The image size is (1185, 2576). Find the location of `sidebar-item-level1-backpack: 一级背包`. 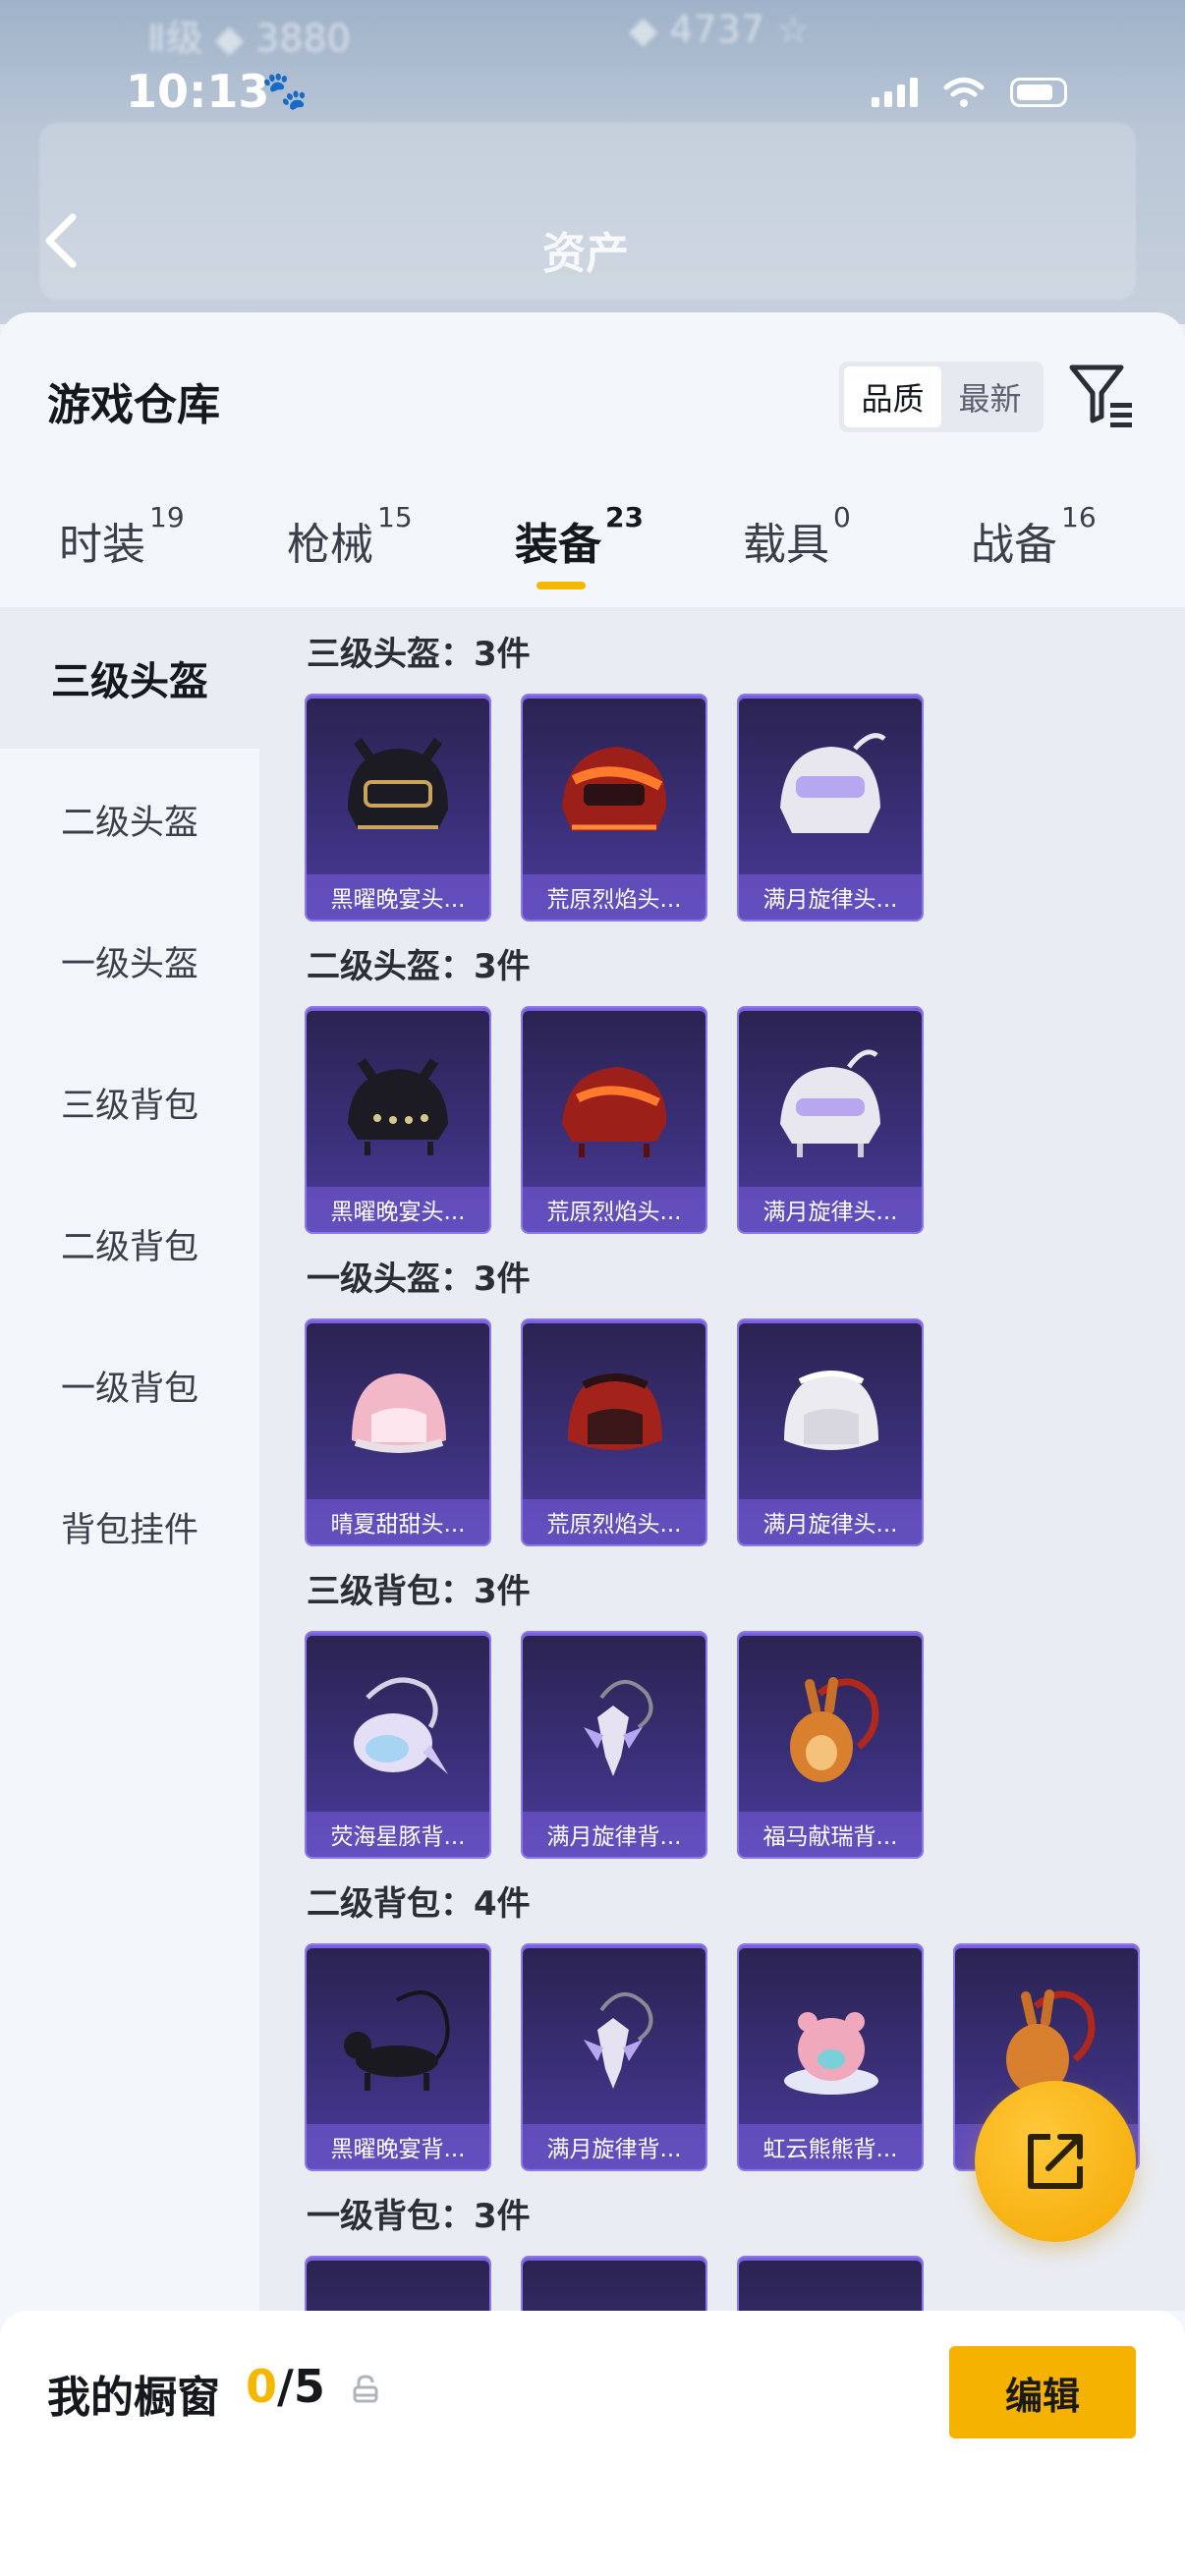

sidebar-item-level1-backpack: 一级背包 is located at coordinates (130, 1385).